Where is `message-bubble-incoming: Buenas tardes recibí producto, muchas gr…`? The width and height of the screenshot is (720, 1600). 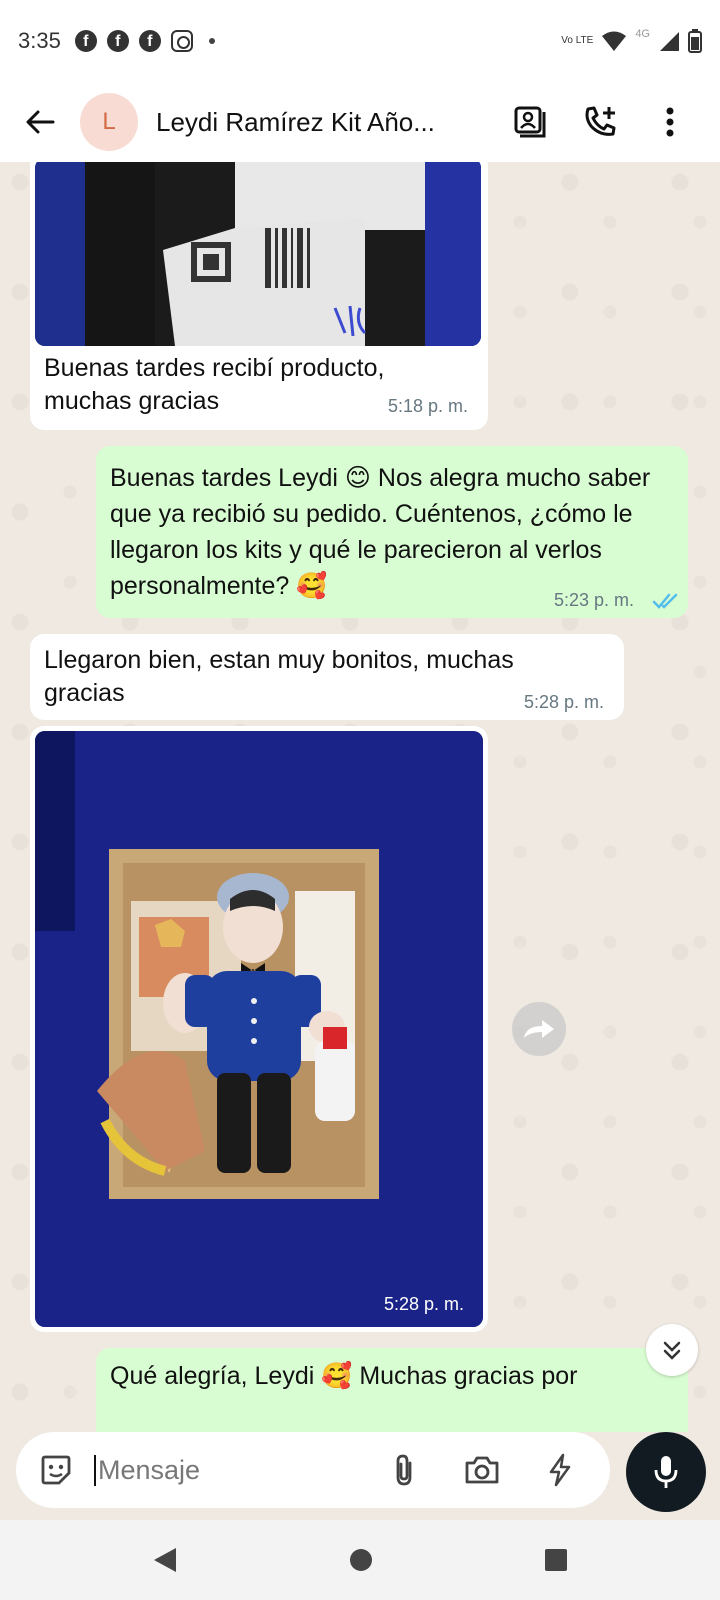 message-bubble-incoming: Buenas tardes recibí producto, muchas gr… is located at coordinates (259, 296).